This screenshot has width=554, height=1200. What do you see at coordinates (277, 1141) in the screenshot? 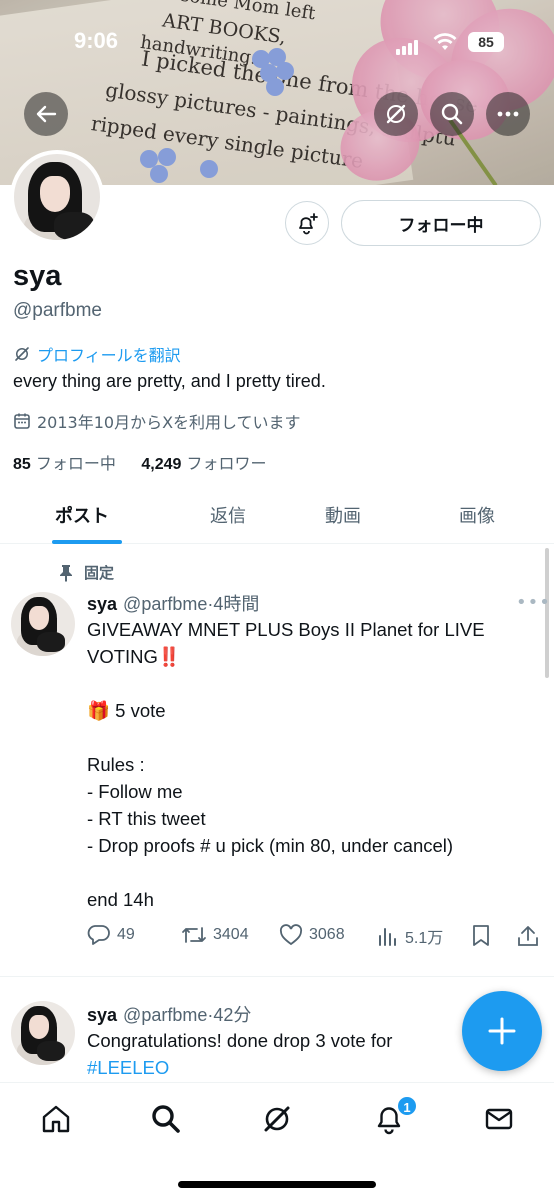
I see `bottom-navigation: 1` at bounding box center [277, 1141].